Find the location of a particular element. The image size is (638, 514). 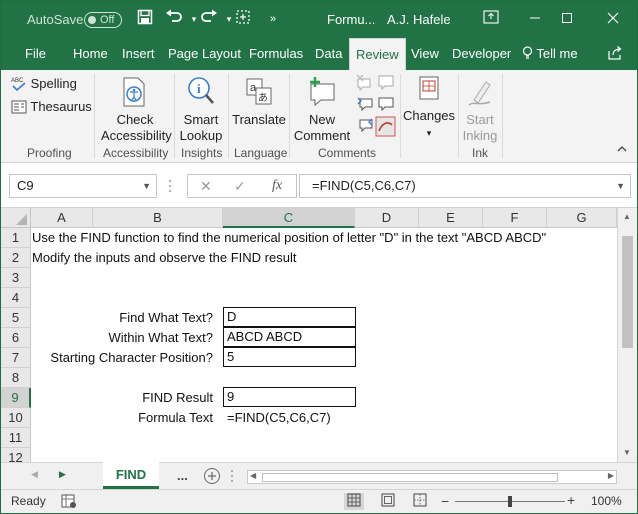

select-all-corner is located at coordinates (16, 218).